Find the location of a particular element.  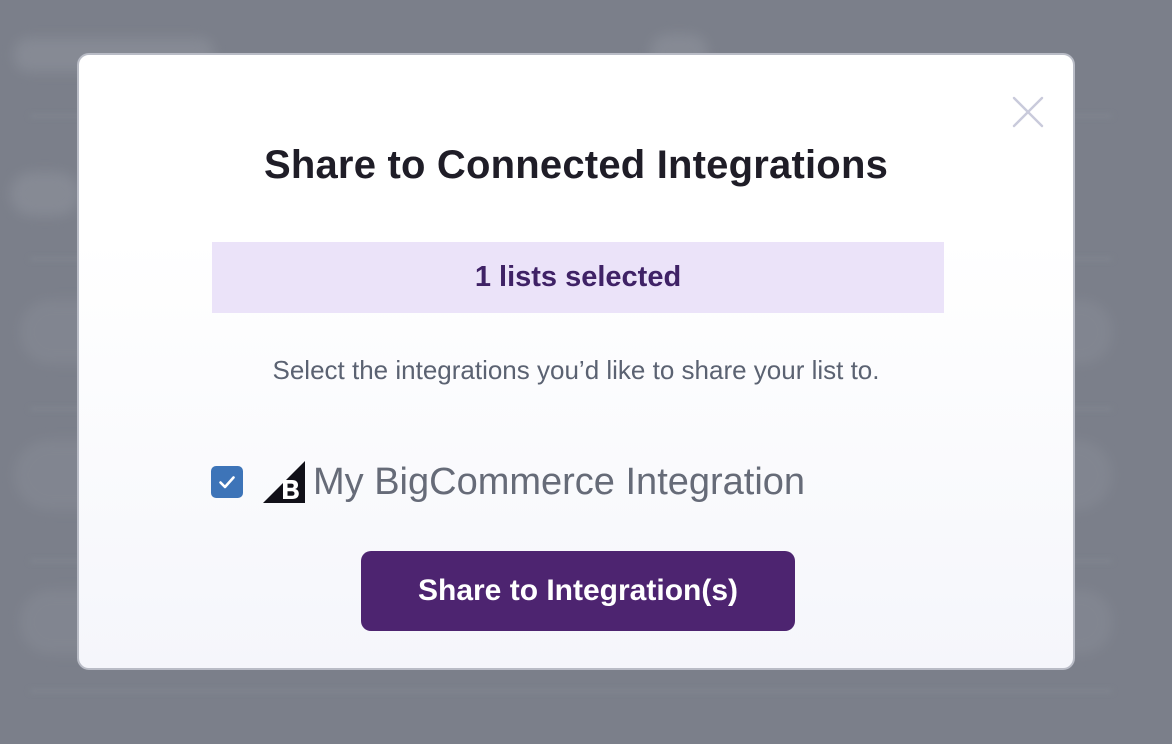

checkmark-icon is located at coordinates (227, 482).